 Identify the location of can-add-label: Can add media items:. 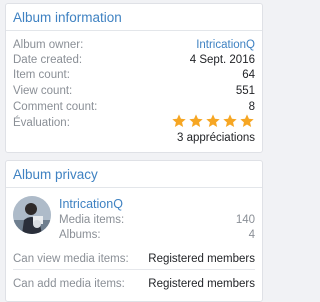
(69, 284).